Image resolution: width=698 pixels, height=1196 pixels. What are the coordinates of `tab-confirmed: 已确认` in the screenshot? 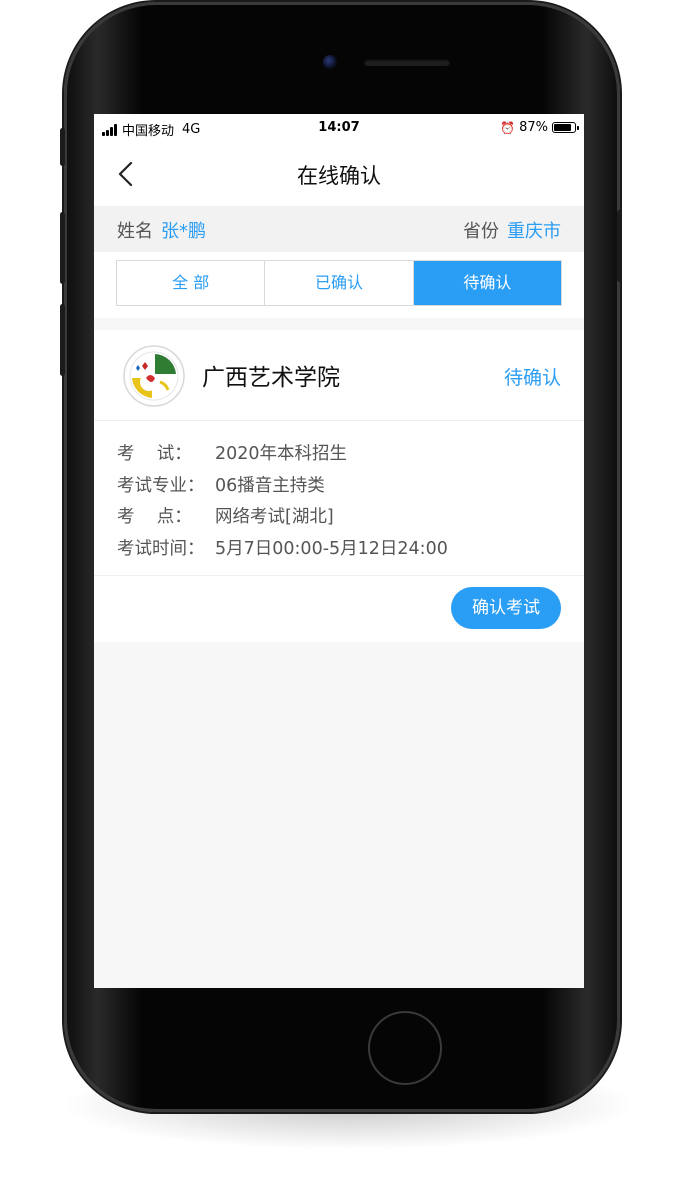 It's located at (339, 283).